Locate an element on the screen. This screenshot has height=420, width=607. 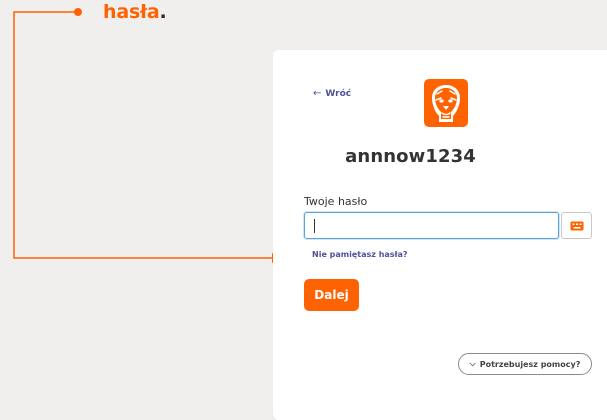
username-heading: annnow1234 is located at coordinates (410, 156).